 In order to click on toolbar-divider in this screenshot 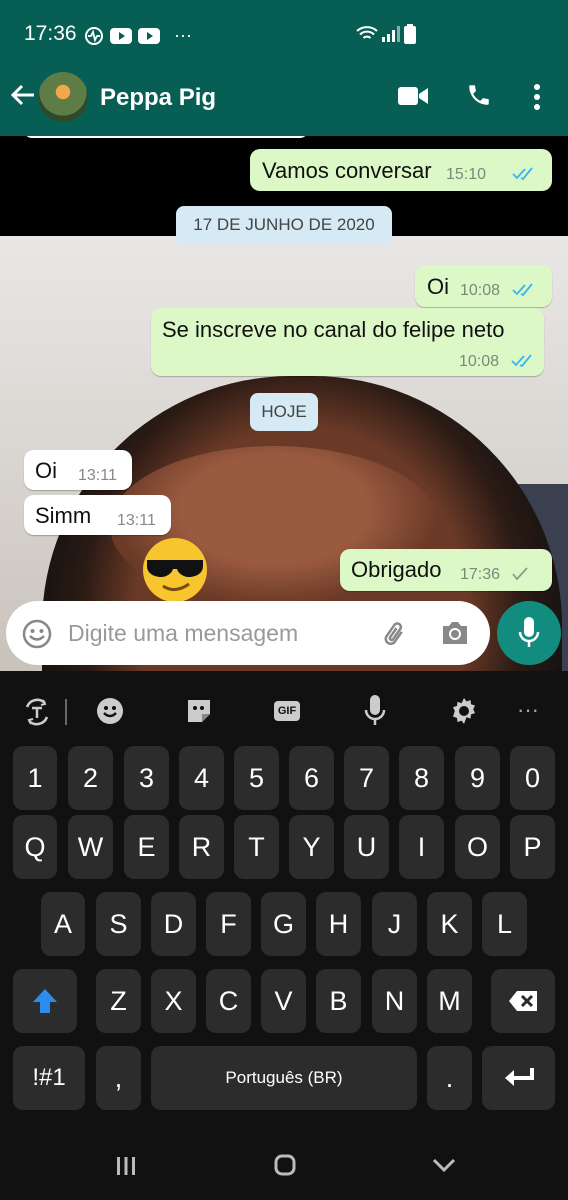, I will do `click(66, 712)`.